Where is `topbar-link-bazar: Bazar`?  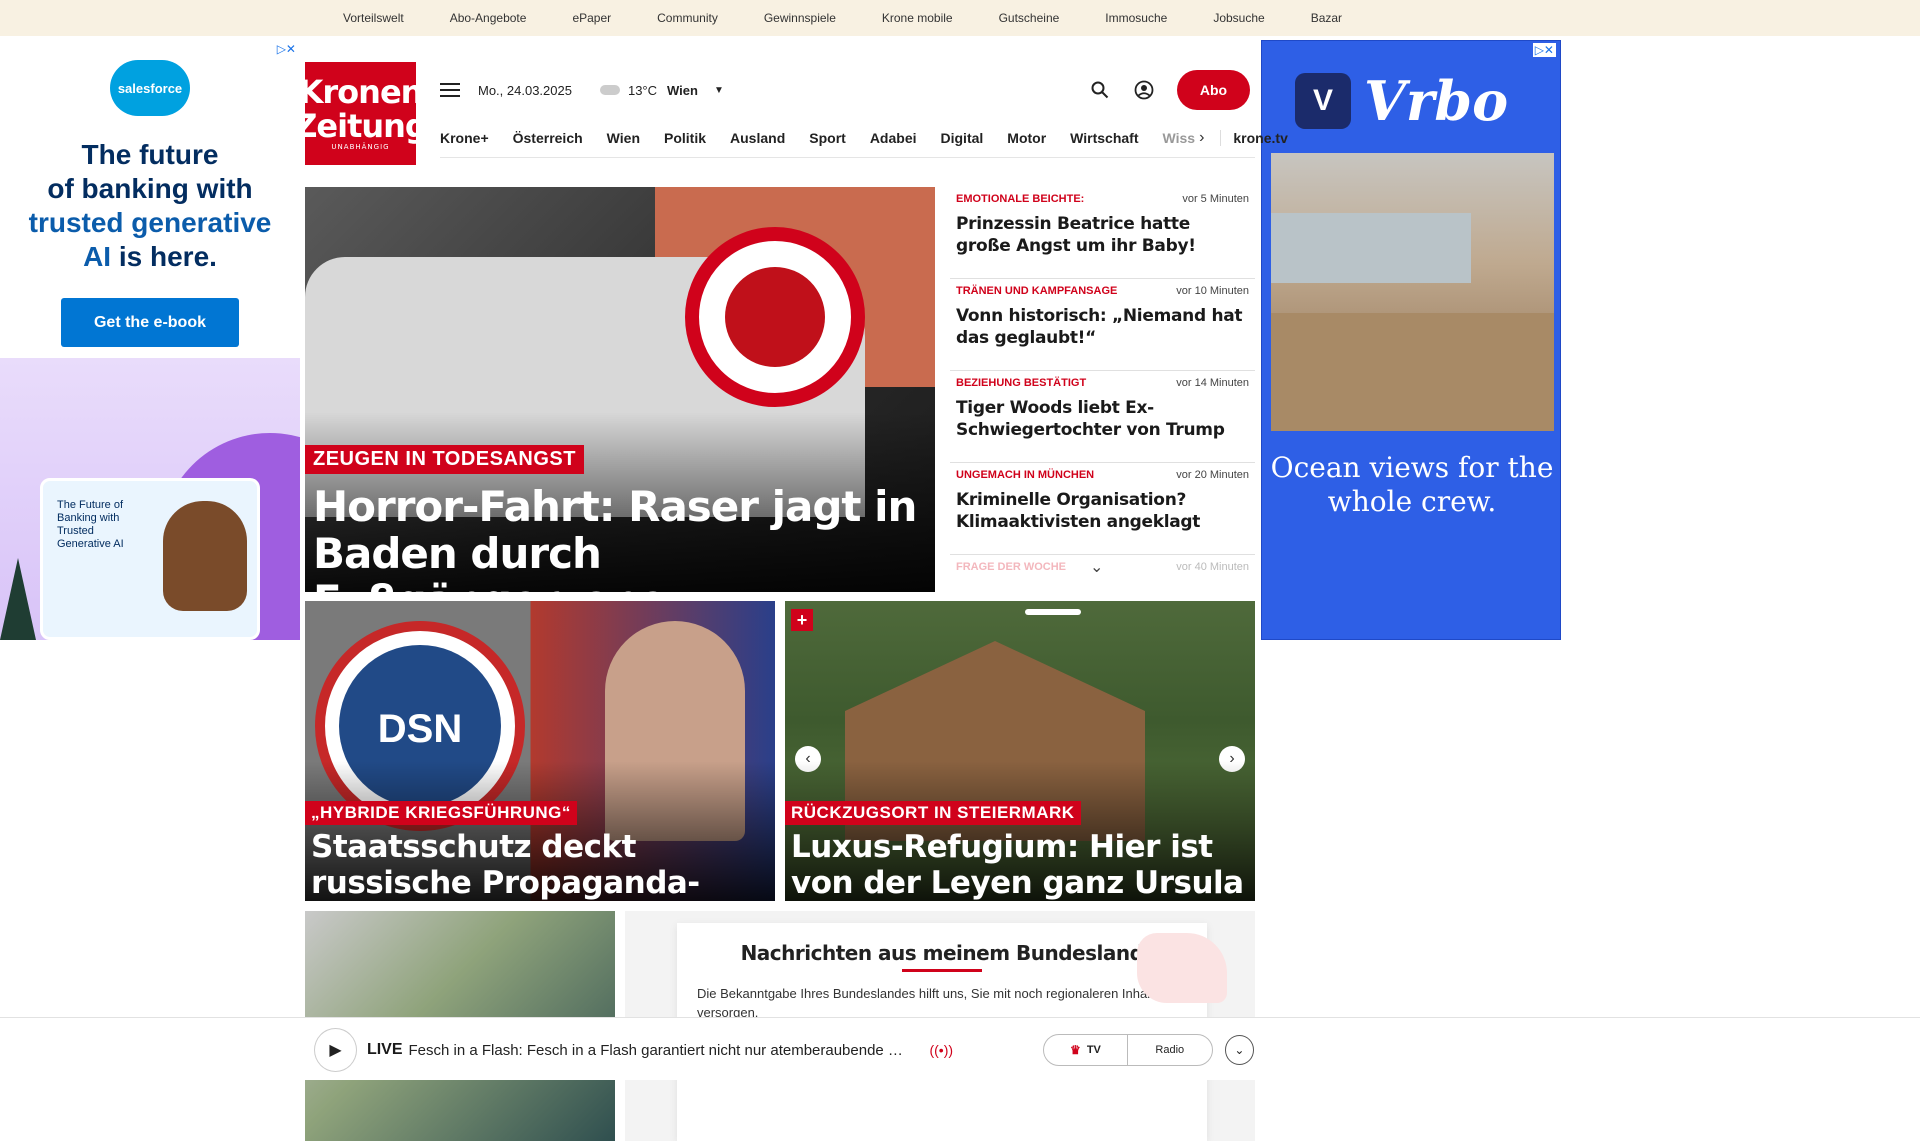 topbar-link-bazar: Bazar is located at coordinates (1326, 18).